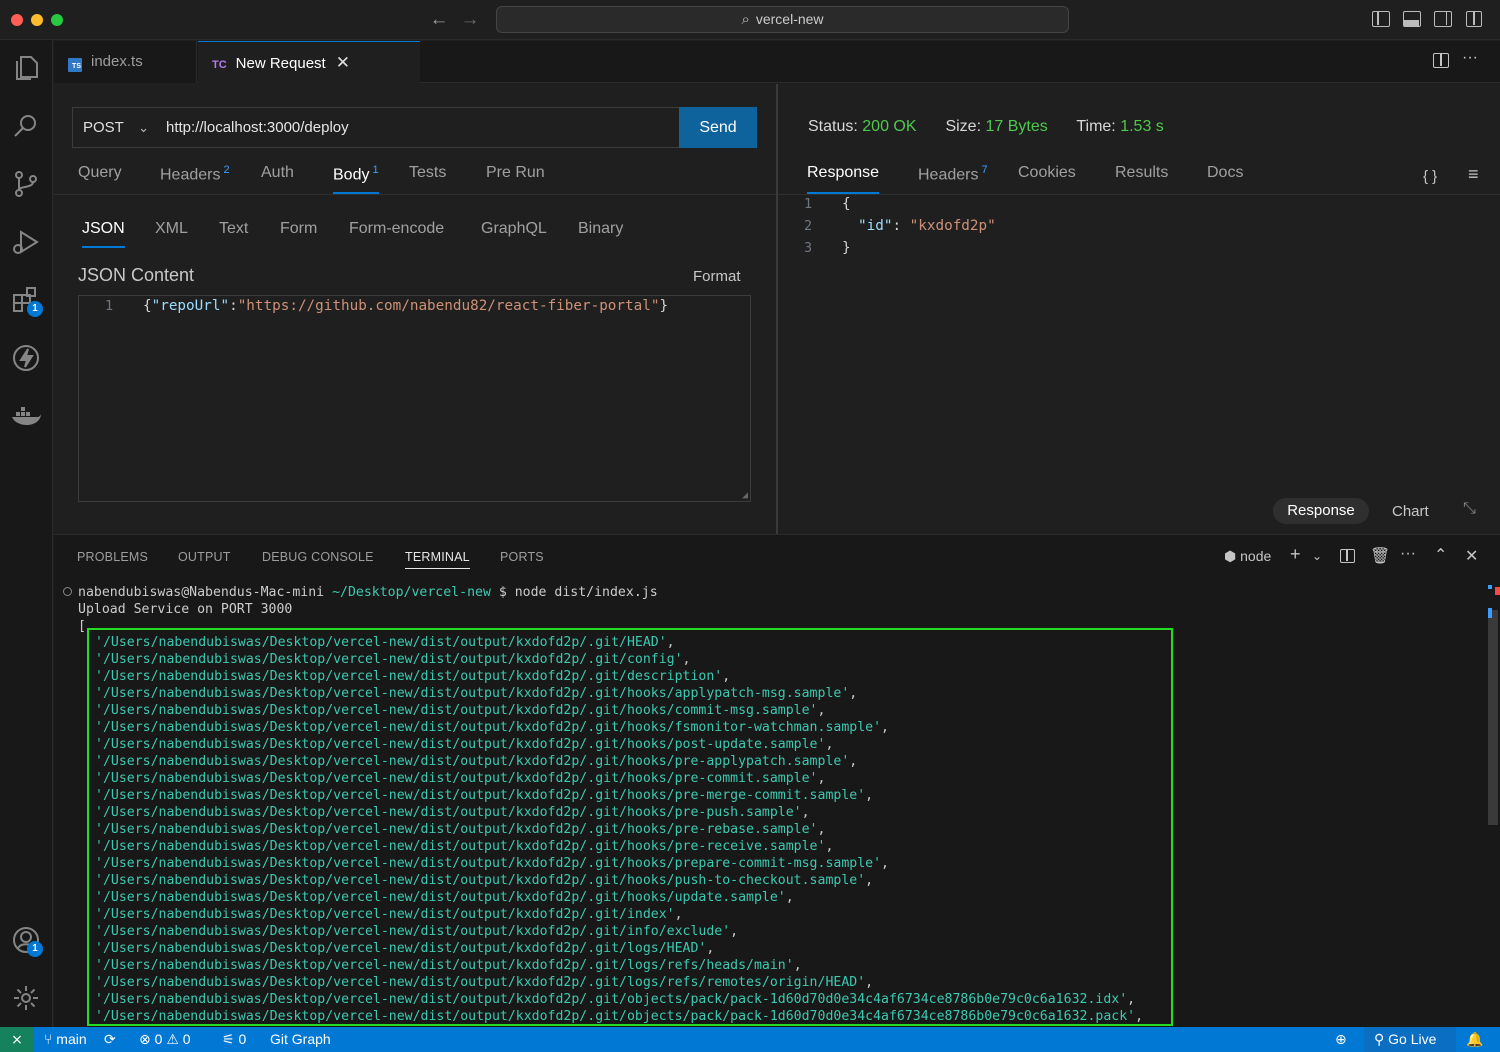  What do you see at coordinates (26, 184) in the screenshot?
I see `source-control-icon` at bounding box center [26, 184].